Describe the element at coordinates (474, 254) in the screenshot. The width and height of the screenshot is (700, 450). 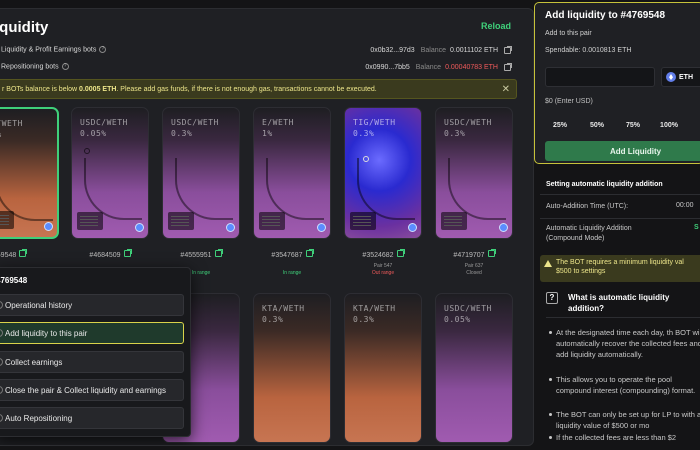
I see `card-id: #4719707` at that location.